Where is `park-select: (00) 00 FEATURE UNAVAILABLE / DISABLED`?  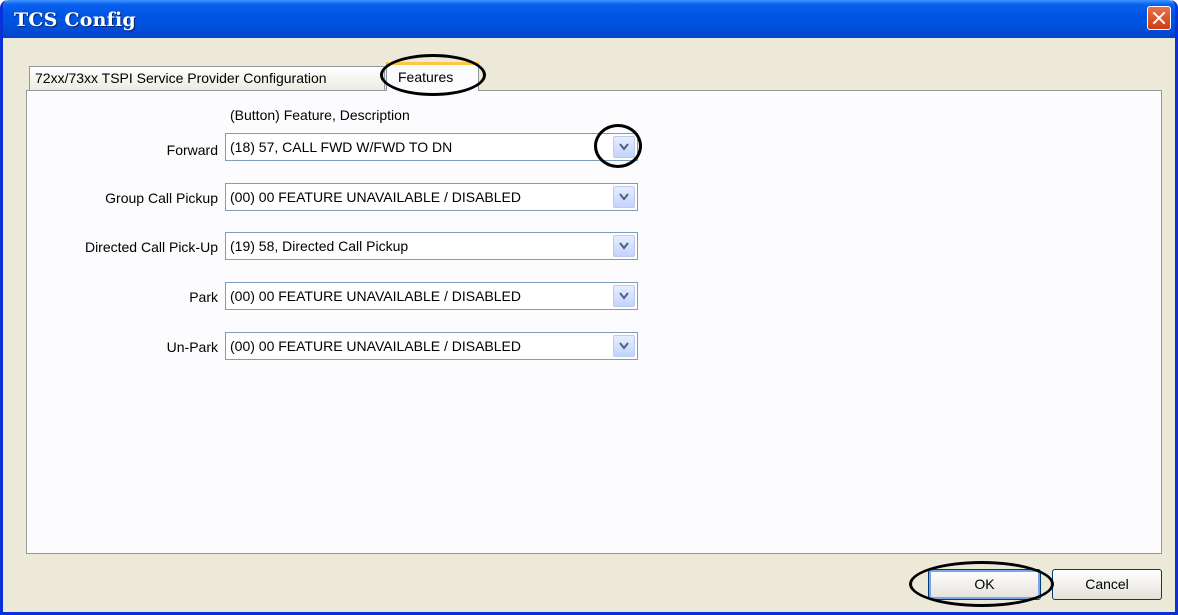
park-select: (00) 00 FEATURE UNAVAILABLE / DISABLED is located at coordinates (431, 296).